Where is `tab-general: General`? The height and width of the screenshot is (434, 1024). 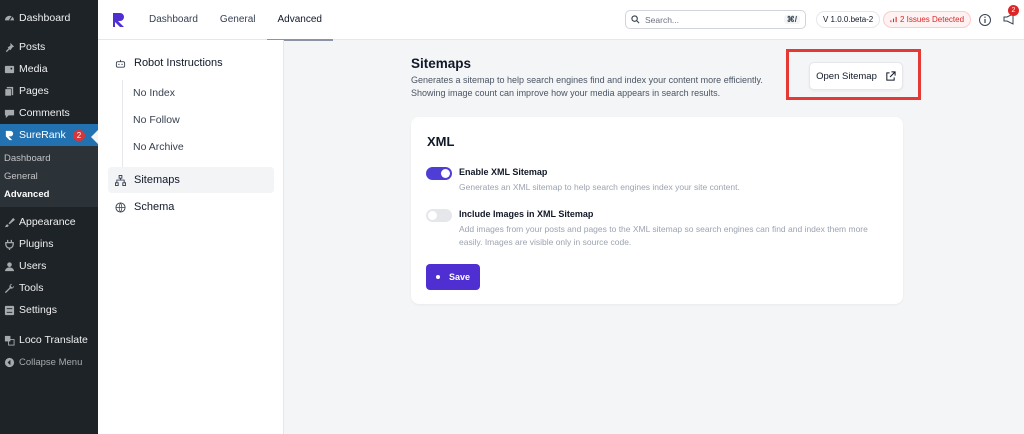 tab-general: General is located at coordinates (238, 20).